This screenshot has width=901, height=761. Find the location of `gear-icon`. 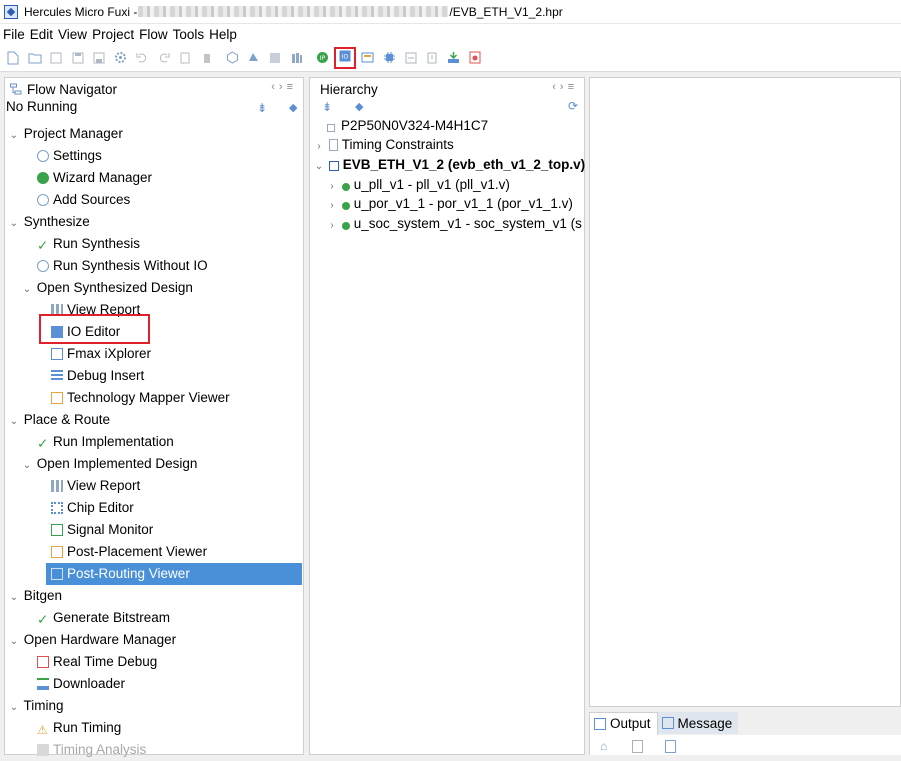

gear-icon is located at coordinates (121, 58).